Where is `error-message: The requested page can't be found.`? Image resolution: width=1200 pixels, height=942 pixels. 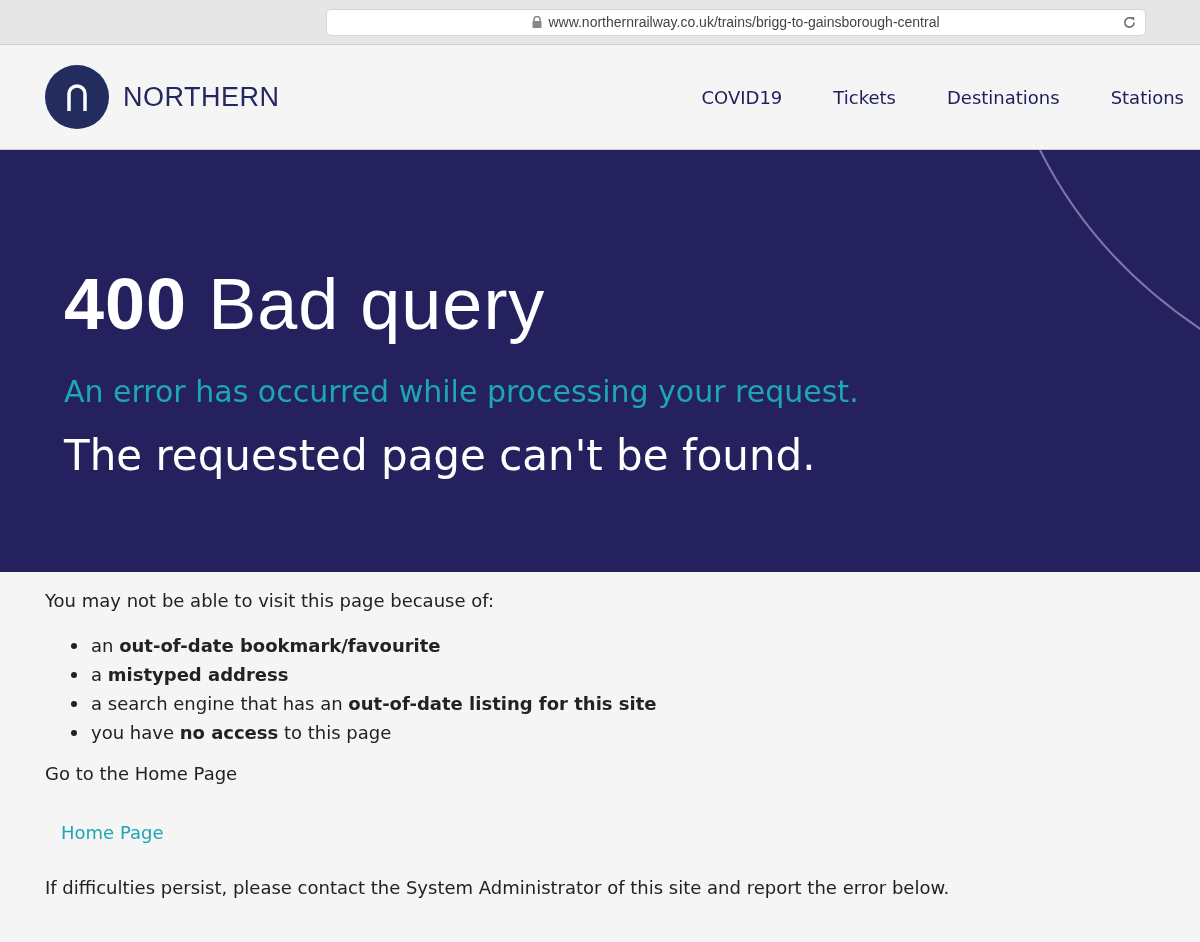
error-message: The requested page can't be found. is located at coordinates (440, 455).